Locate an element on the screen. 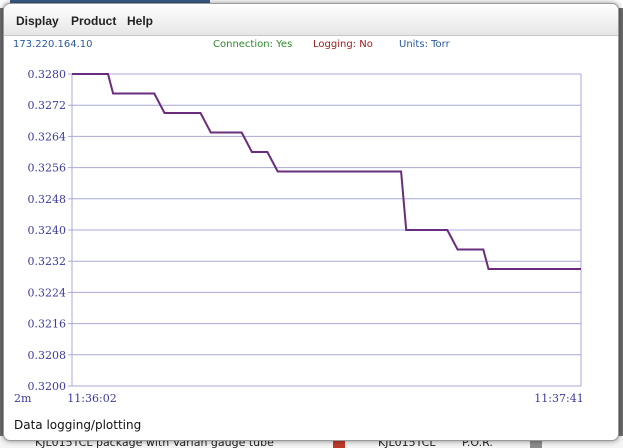 Image resolution: width=623 pixels, height=448 pixels. x-tick-label: 11:37:41 is located at coordinates (558, 398).